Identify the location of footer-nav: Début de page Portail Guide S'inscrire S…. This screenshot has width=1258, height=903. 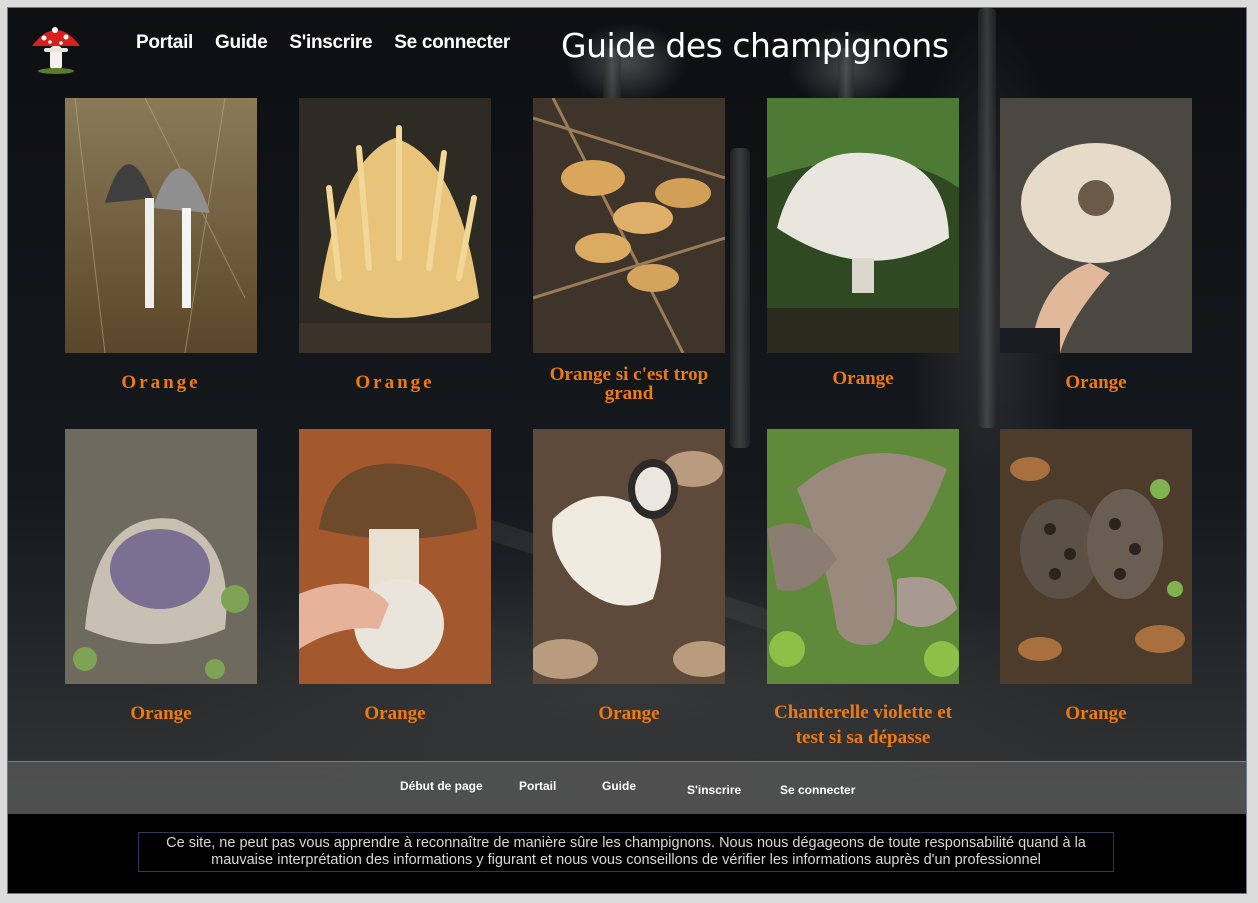
(627, 787).